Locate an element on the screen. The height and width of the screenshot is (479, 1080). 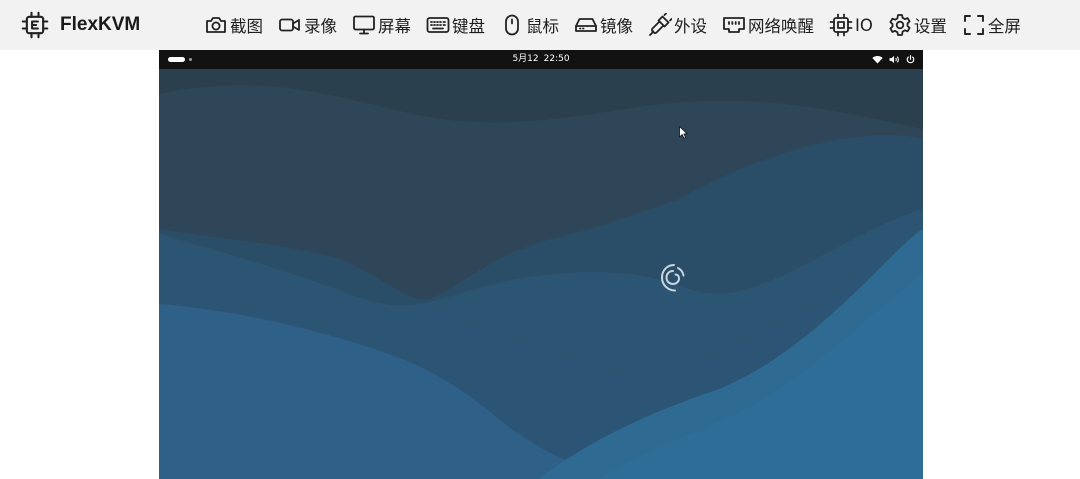
remote-status-area is located at coordinates (893, 59).